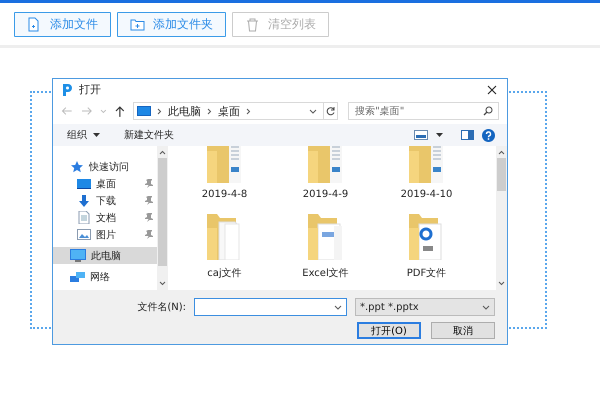  I want to click on nav-item: 网络, so click(105, 276).